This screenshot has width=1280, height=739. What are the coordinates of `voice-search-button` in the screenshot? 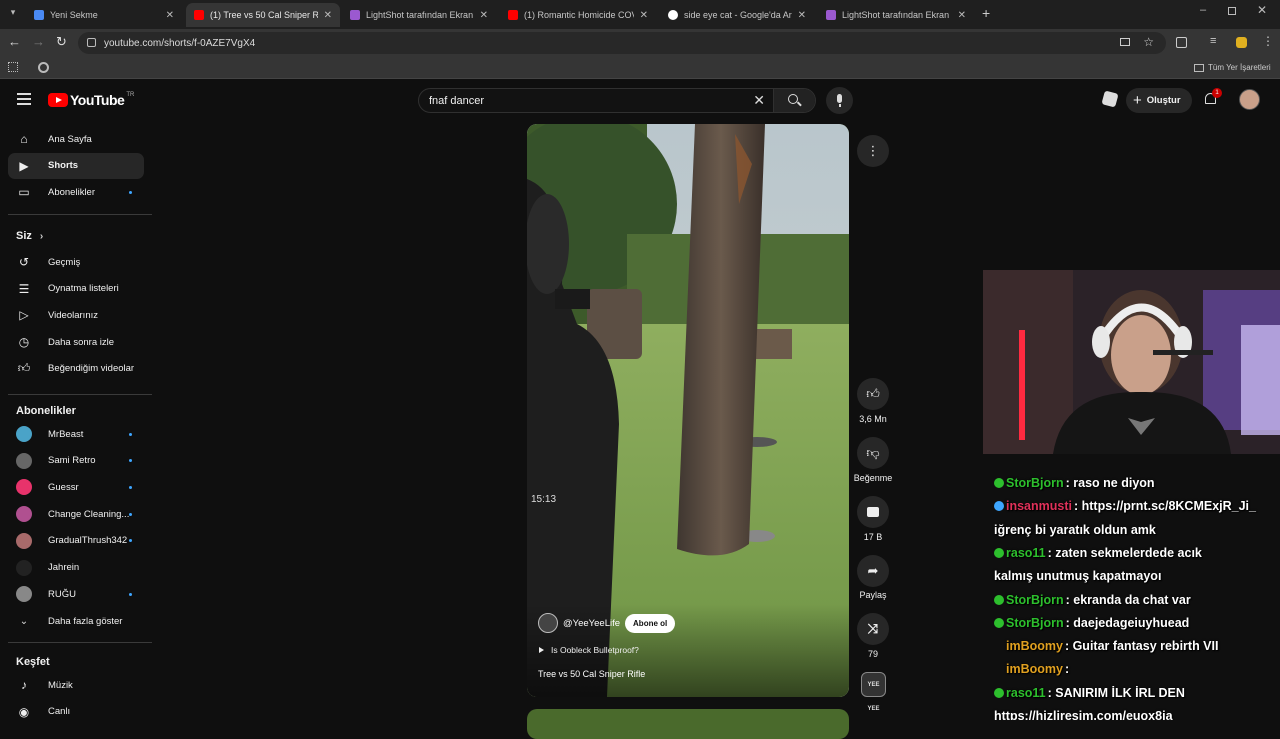 It's located at (839, 100).